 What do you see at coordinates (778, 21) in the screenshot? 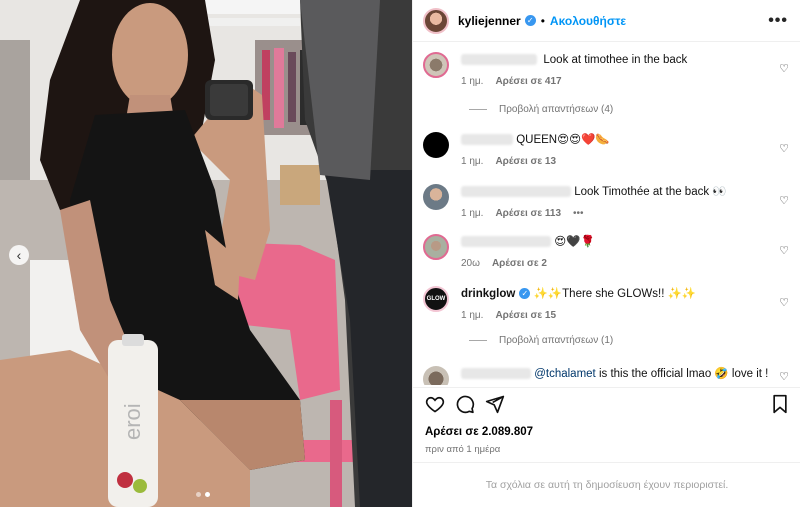
I see `more-options-icon: •••` at bounding box center [778, 21].